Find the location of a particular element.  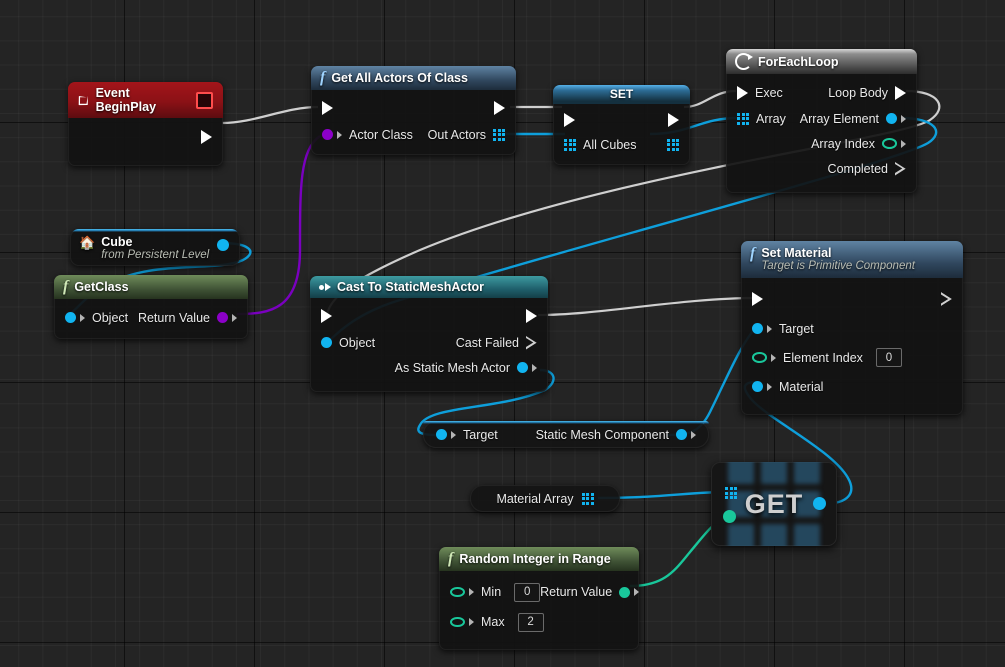

element-index-pin: Element Index 0 is located at coordinates (827, 357).